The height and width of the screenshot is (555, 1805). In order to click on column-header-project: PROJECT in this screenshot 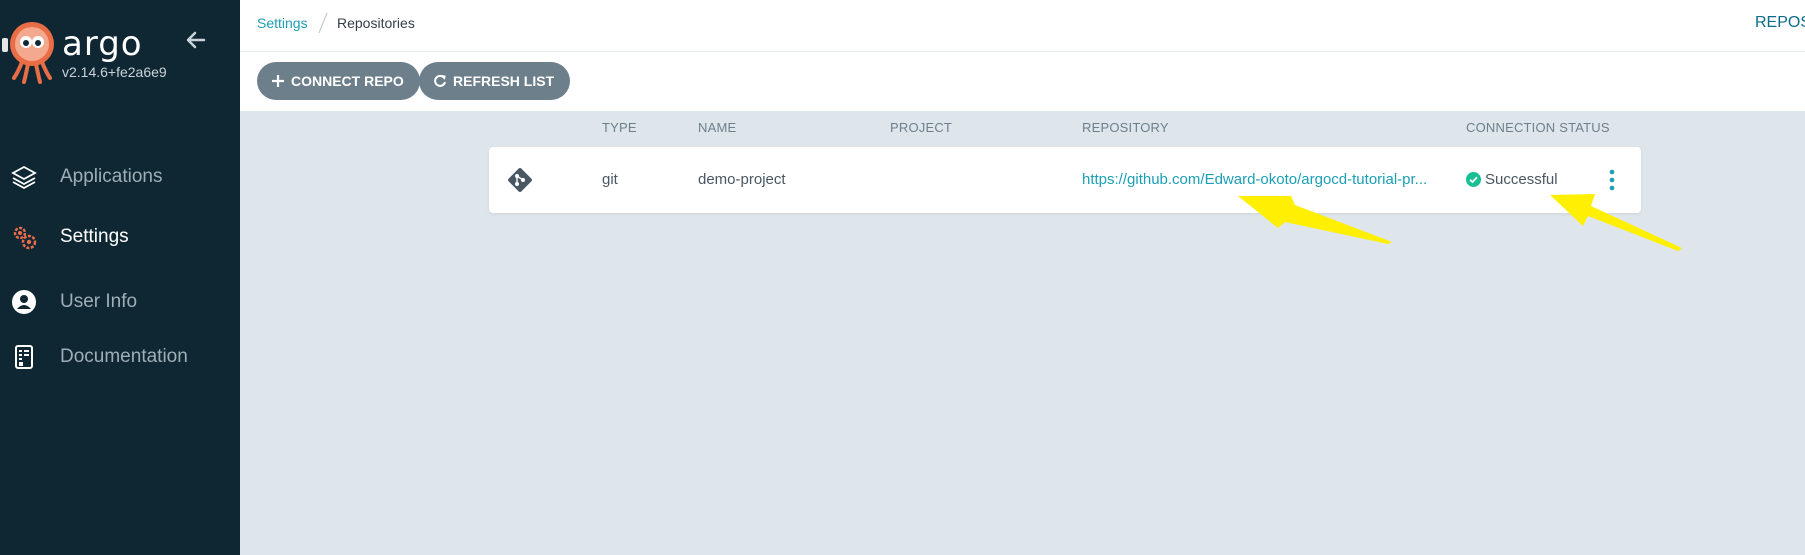, I will do `click(921, 127)`.